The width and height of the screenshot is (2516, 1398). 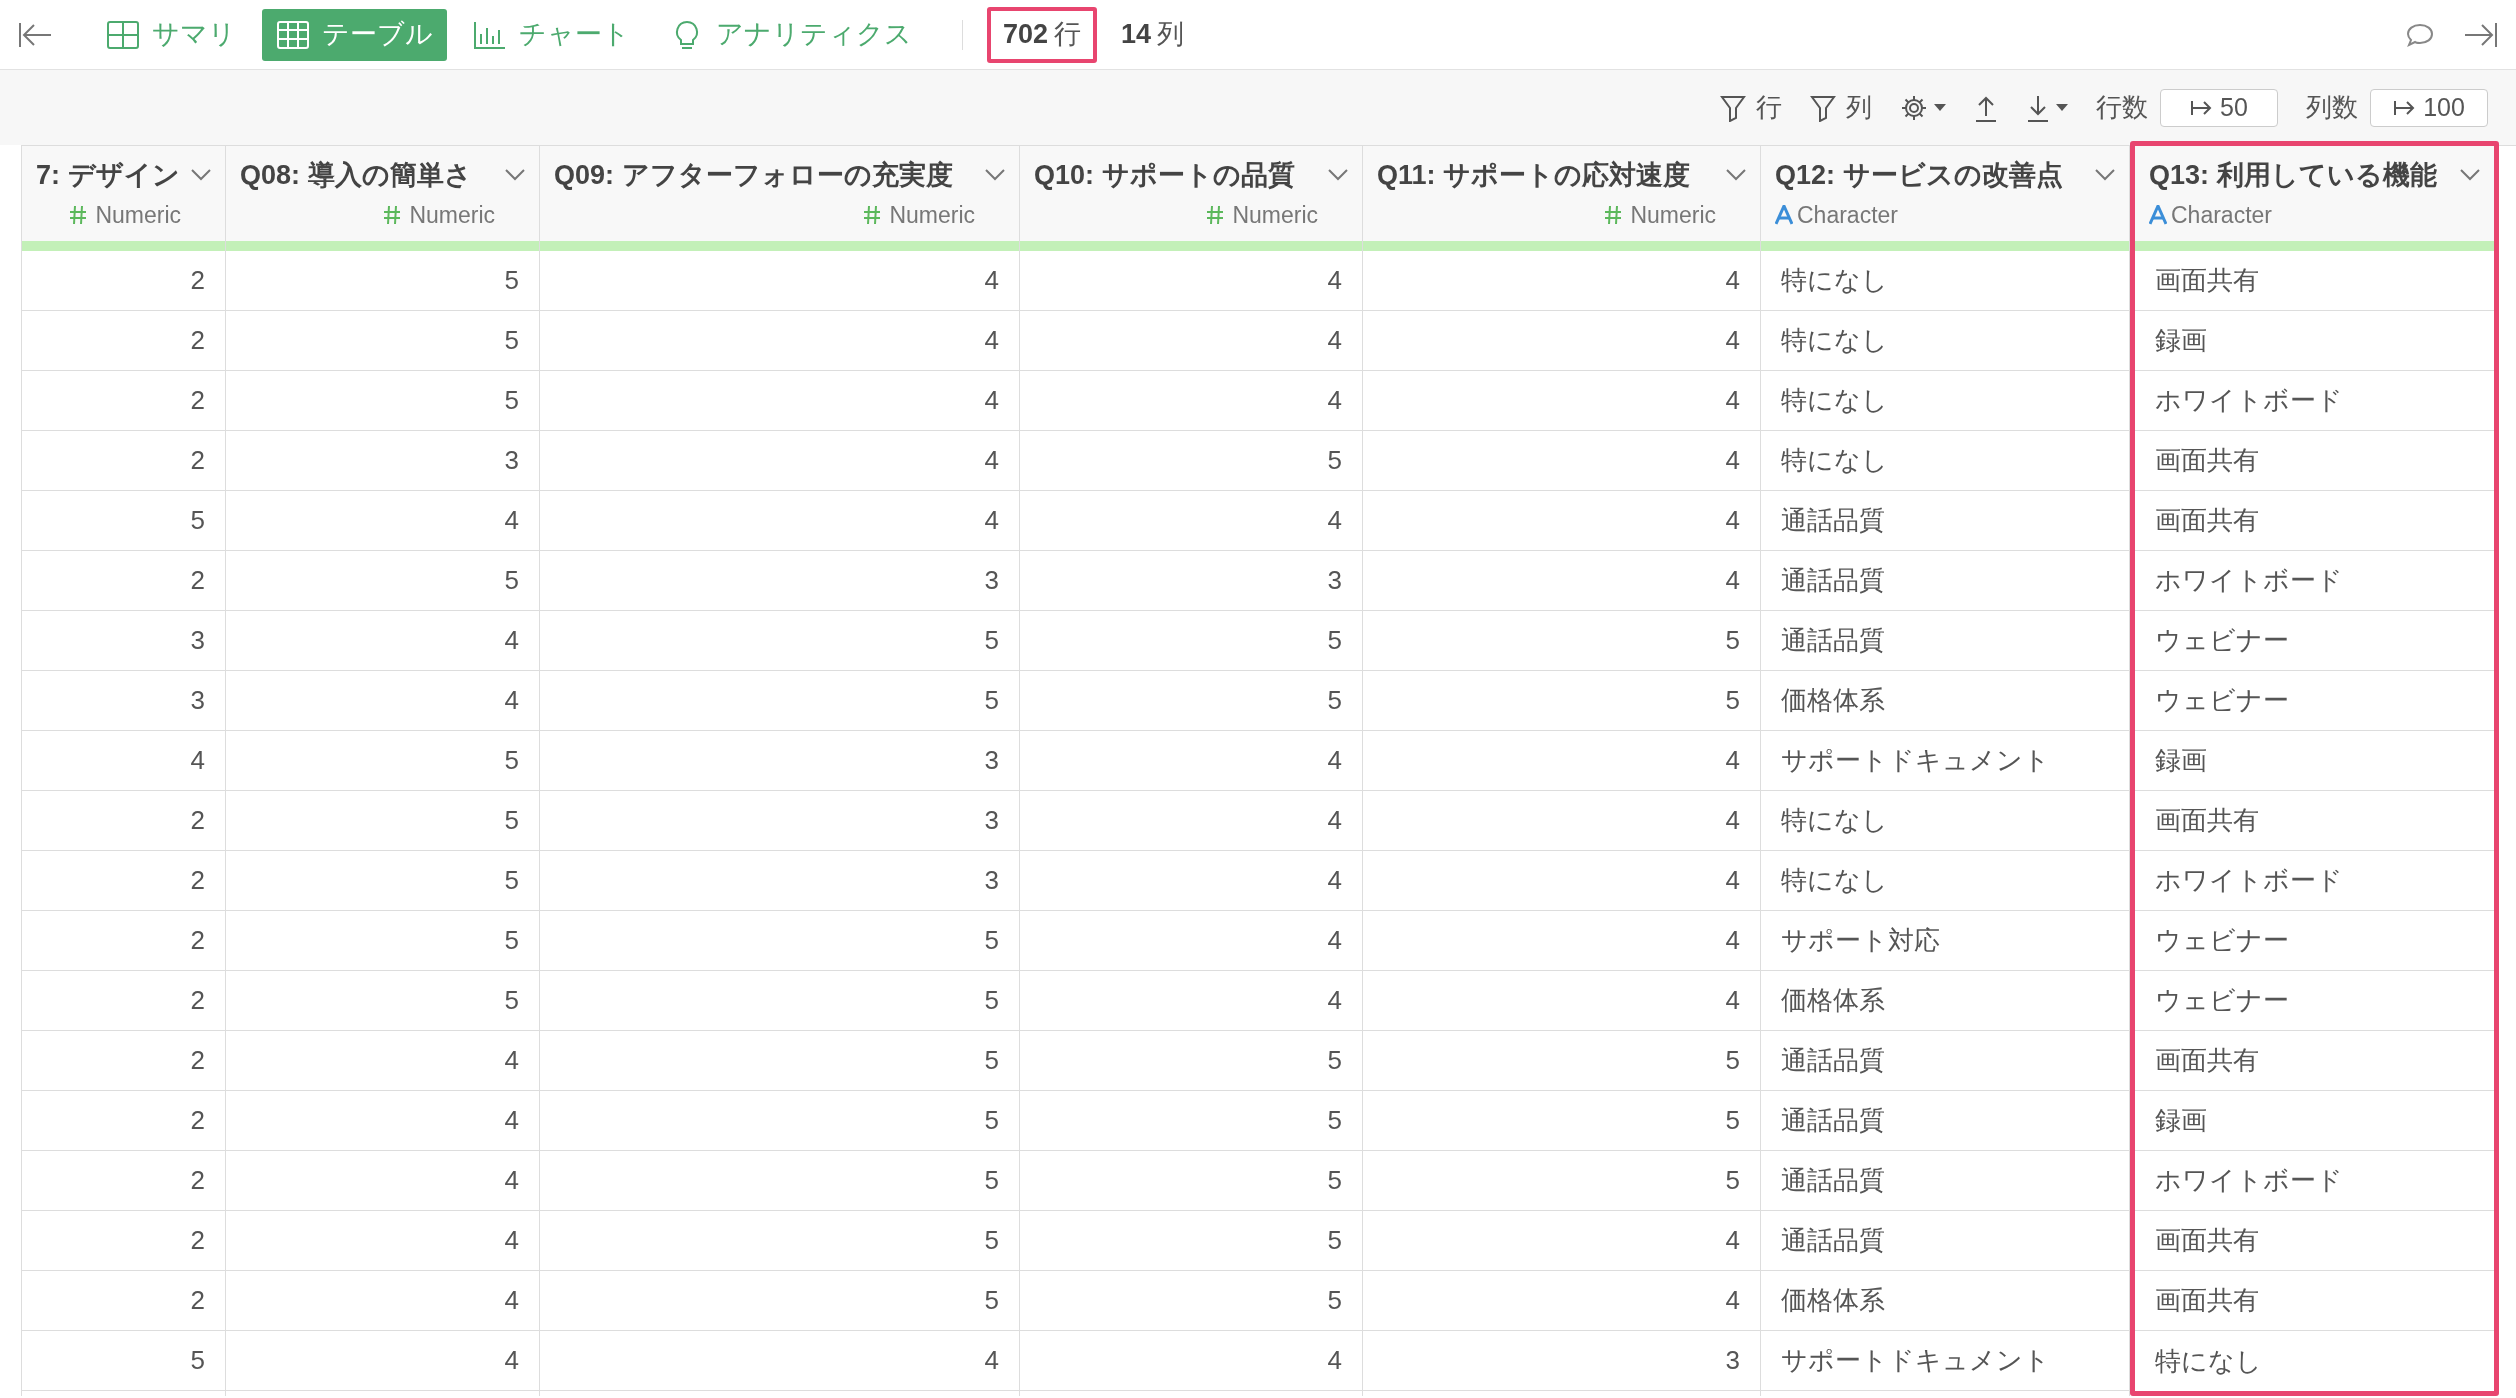 I want to click on column-header: 7: デザイン Numeric, so click(x=123, y=193).